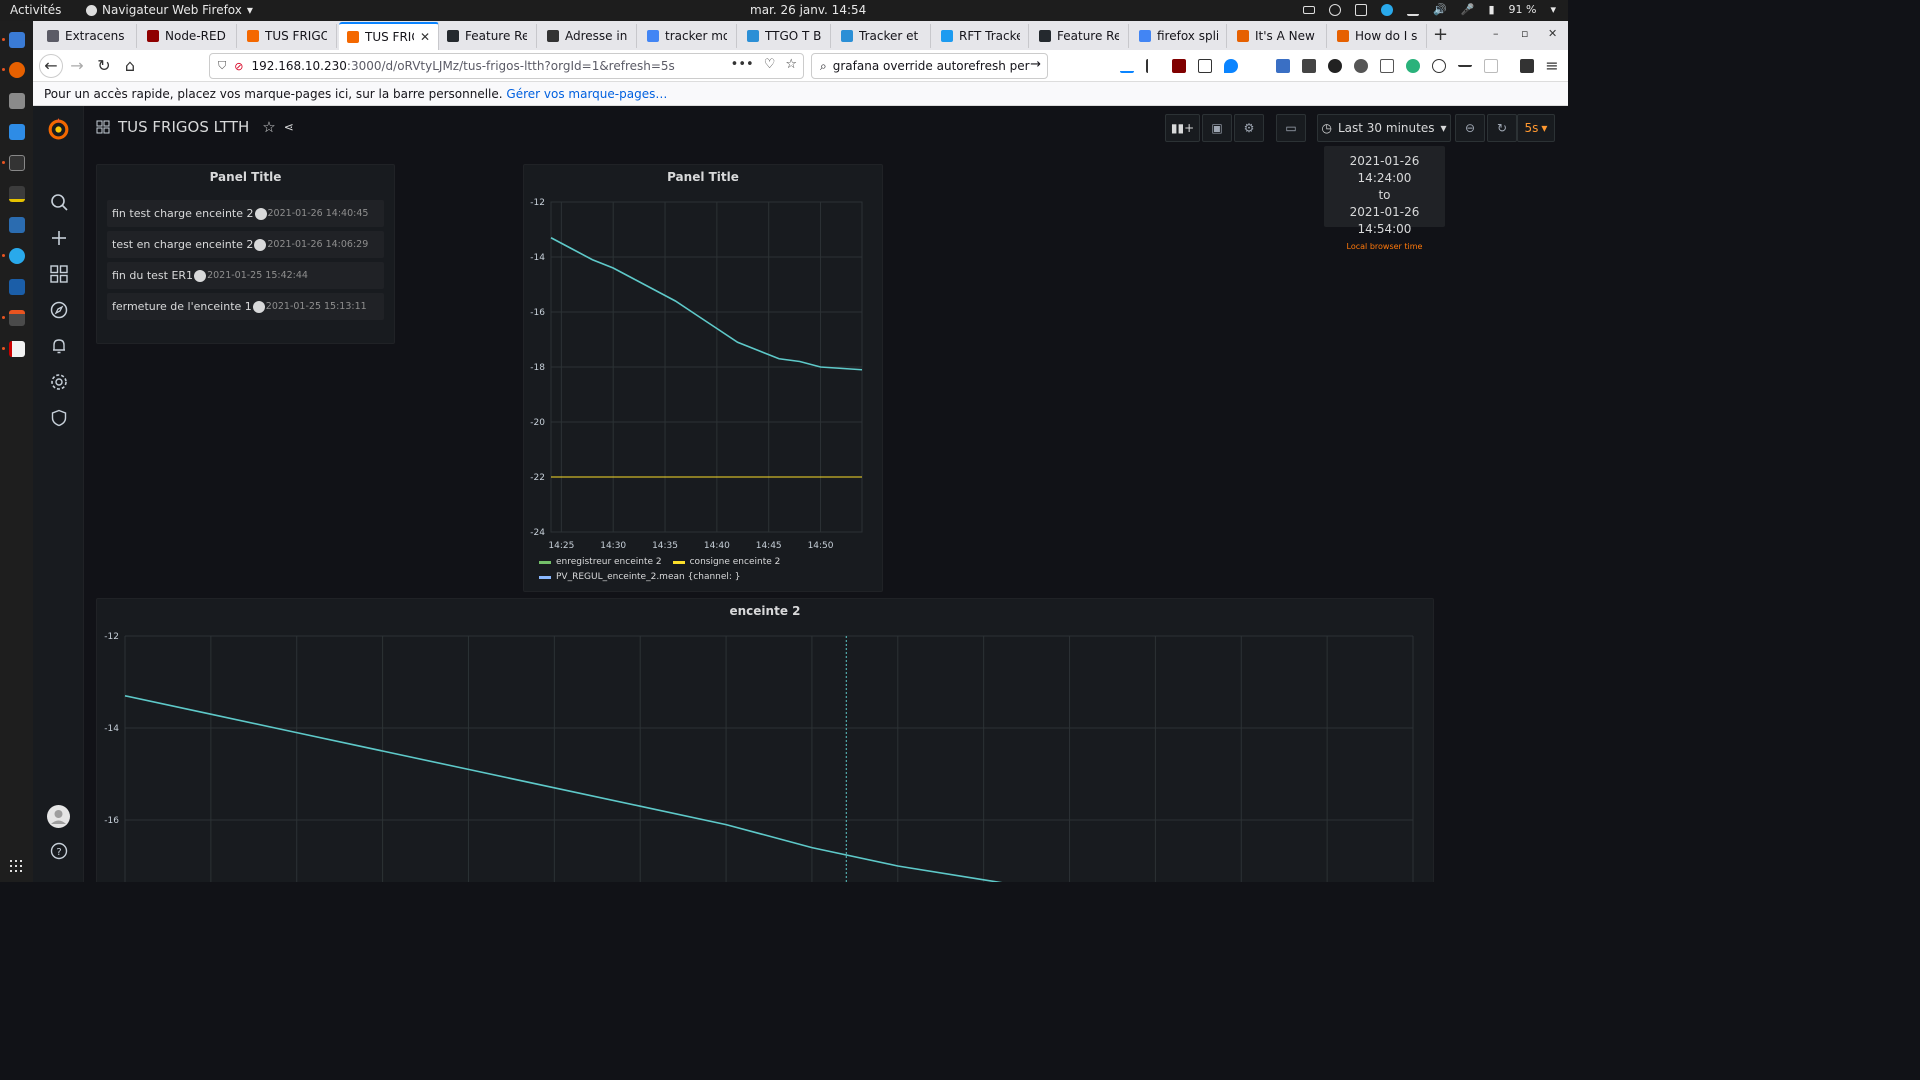  I want to click on browser-tab: TUS FRIGOS, so click(288, 36).